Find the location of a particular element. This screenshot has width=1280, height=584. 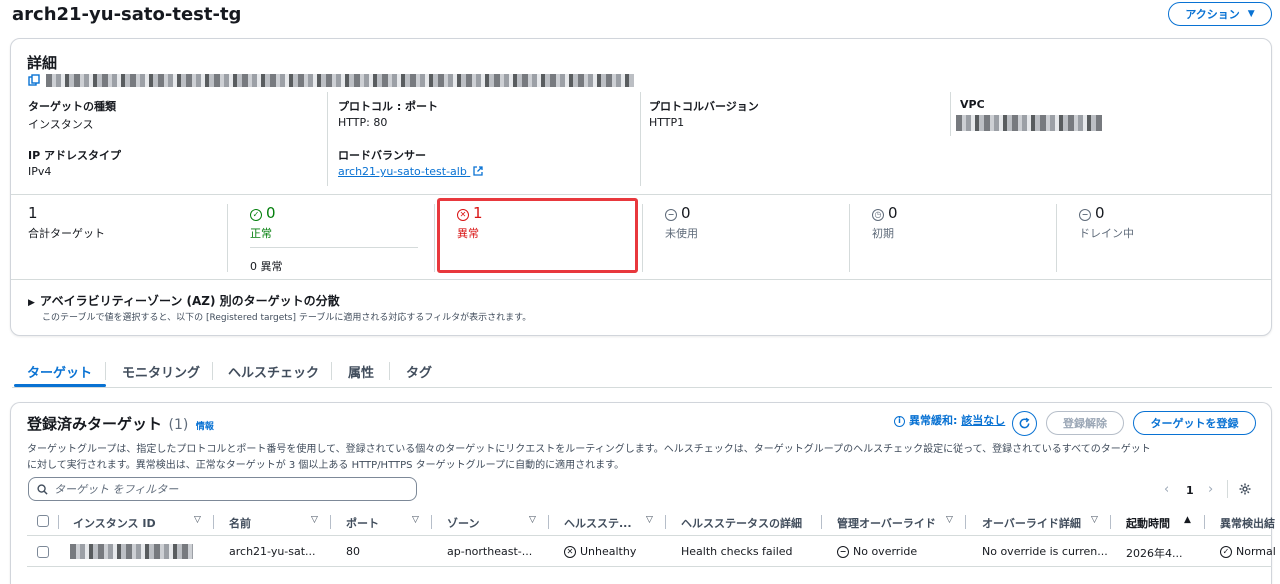

redacted-vpc-id is located at coordinates (1029, 123).